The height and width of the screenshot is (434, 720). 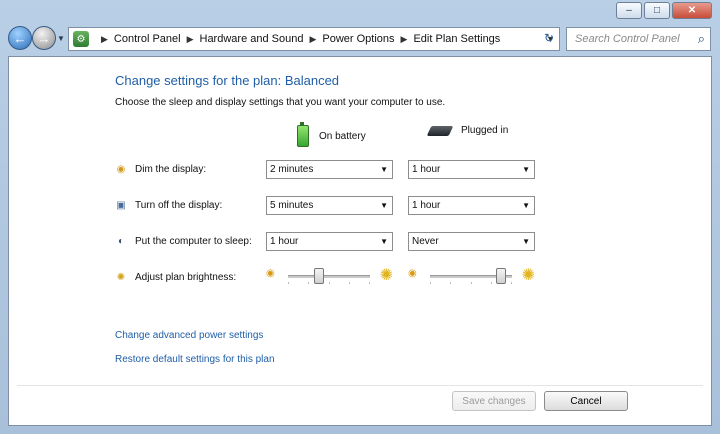 I want to click on turn-off-display-battery-select: 5 minutes ▼, so click(x=329, y=205).